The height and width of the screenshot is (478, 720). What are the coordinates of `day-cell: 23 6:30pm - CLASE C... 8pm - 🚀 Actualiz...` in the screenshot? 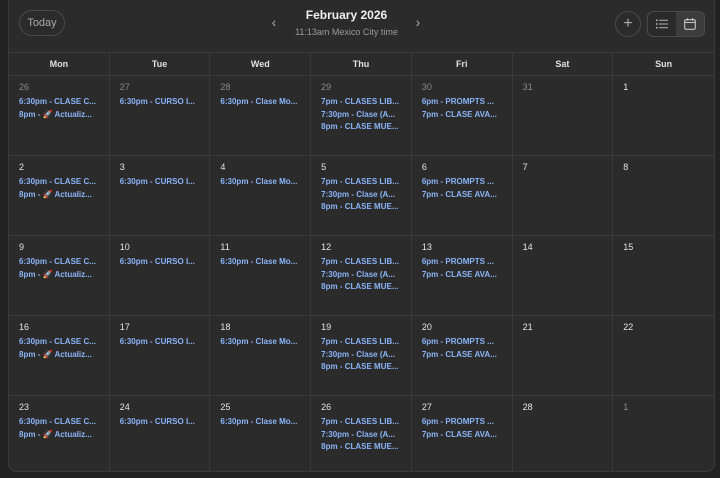 It's located at (59, 433).